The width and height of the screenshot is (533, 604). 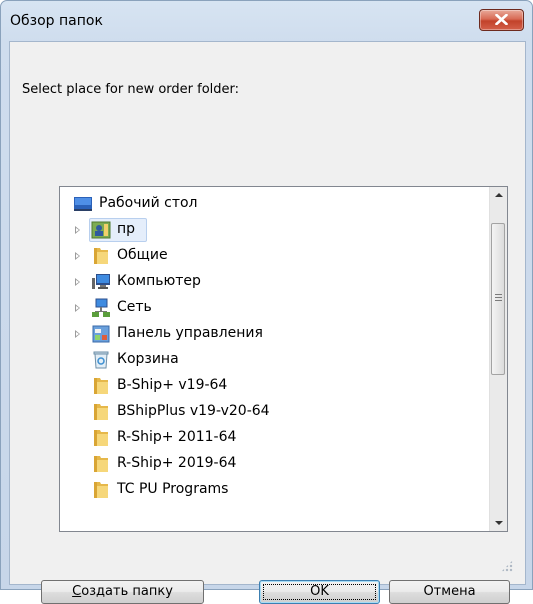 What do you see at coordinates (101, 282) in the screenshot?
I see `computer-icon` at bounding box center [101, 282].